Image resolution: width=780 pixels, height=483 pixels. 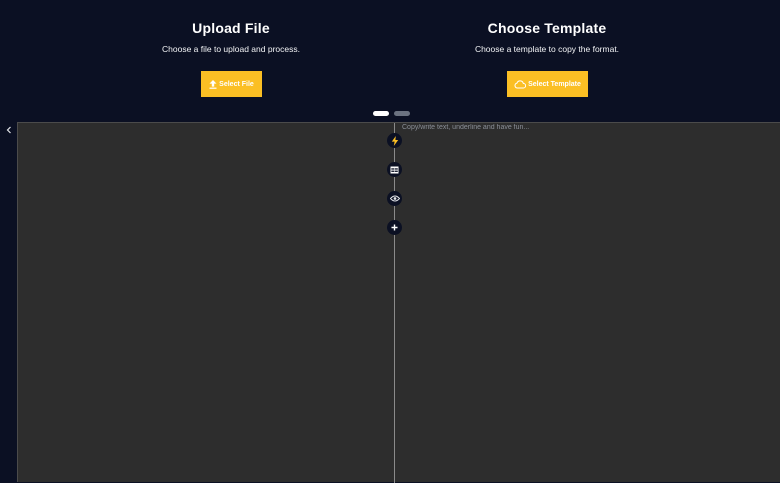 I want to click on carousel-indicator, so click(x=391, y=113).